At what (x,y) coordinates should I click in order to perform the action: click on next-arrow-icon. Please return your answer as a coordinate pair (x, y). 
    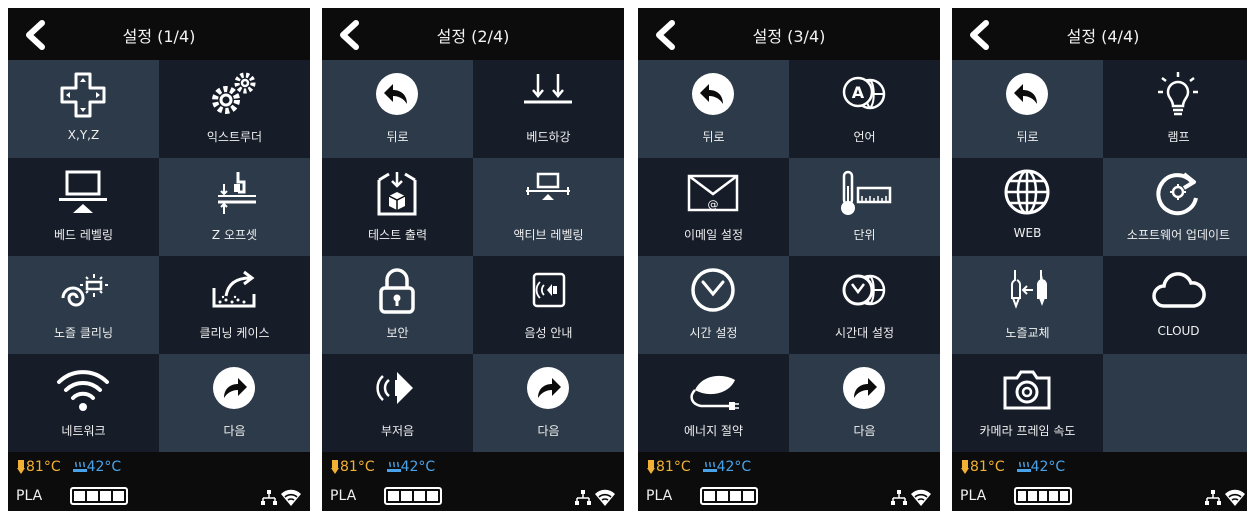
    Looking at the image, I should click on (234, 388).